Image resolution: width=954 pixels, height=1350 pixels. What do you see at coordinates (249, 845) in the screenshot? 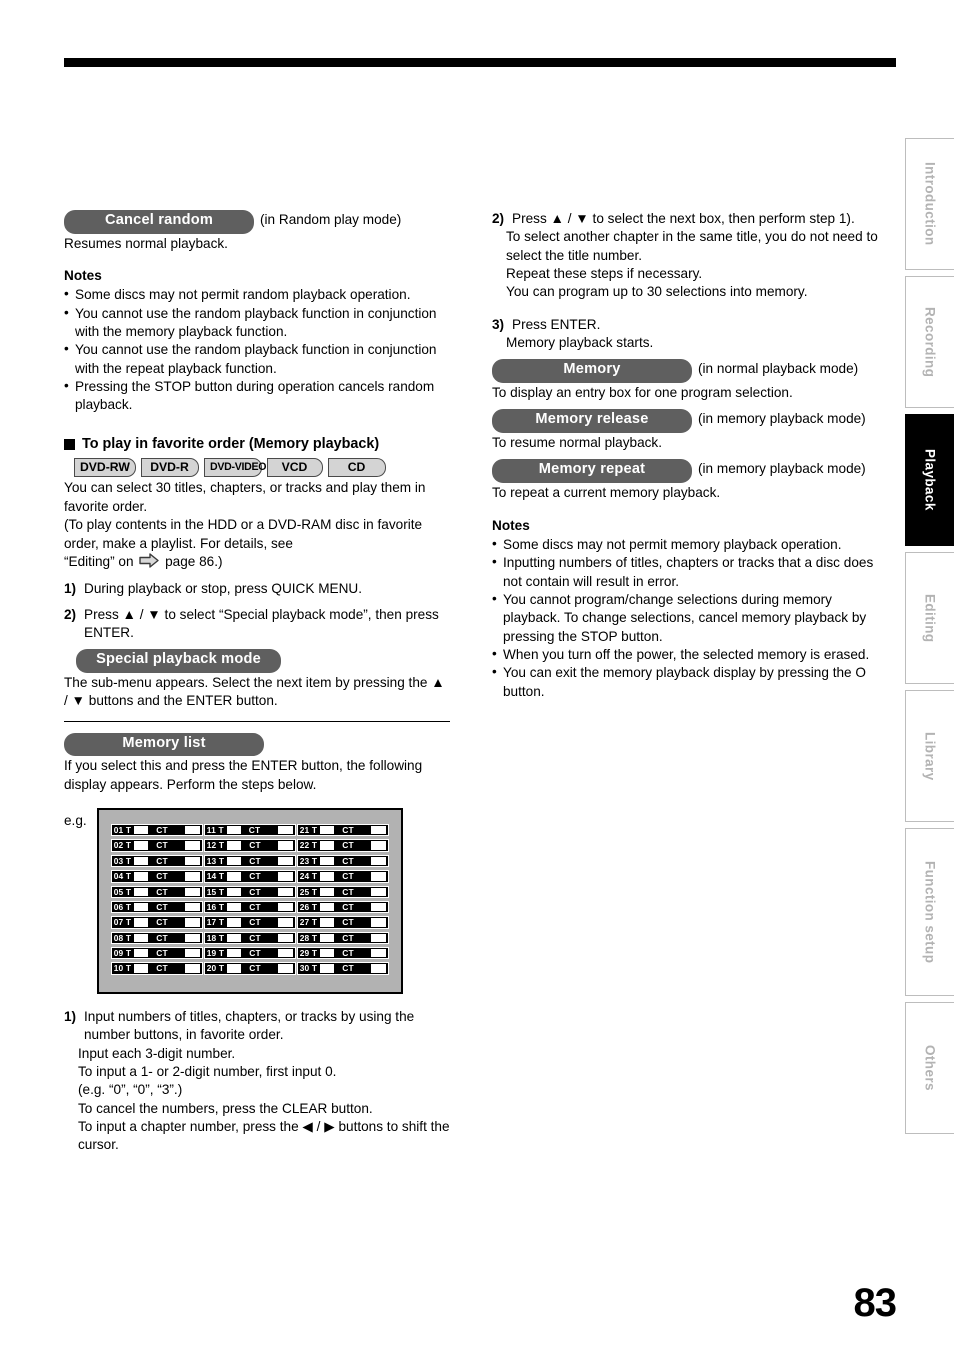
I see `memory-list-entry-row: 12 T CT` at bounding box center [249, 845].